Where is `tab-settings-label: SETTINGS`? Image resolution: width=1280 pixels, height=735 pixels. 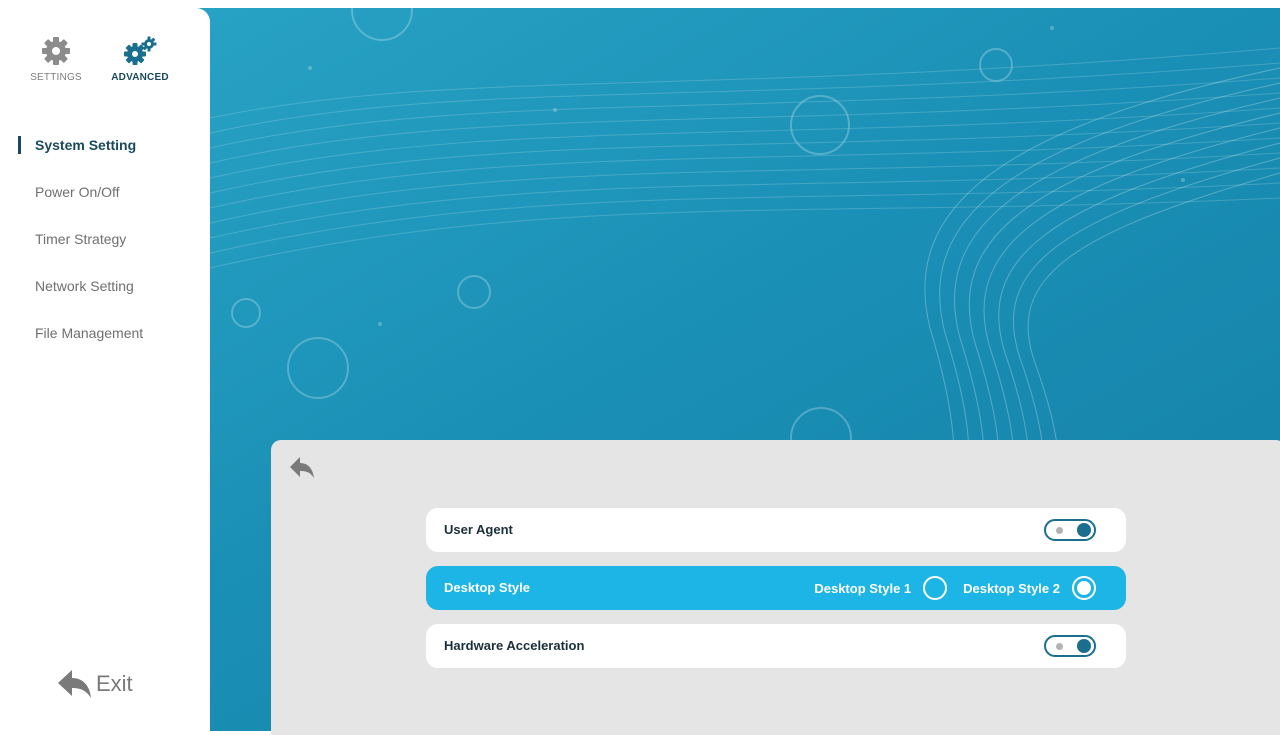 tab-settings-label: SETTINGS is located at coordinates (56, 77).